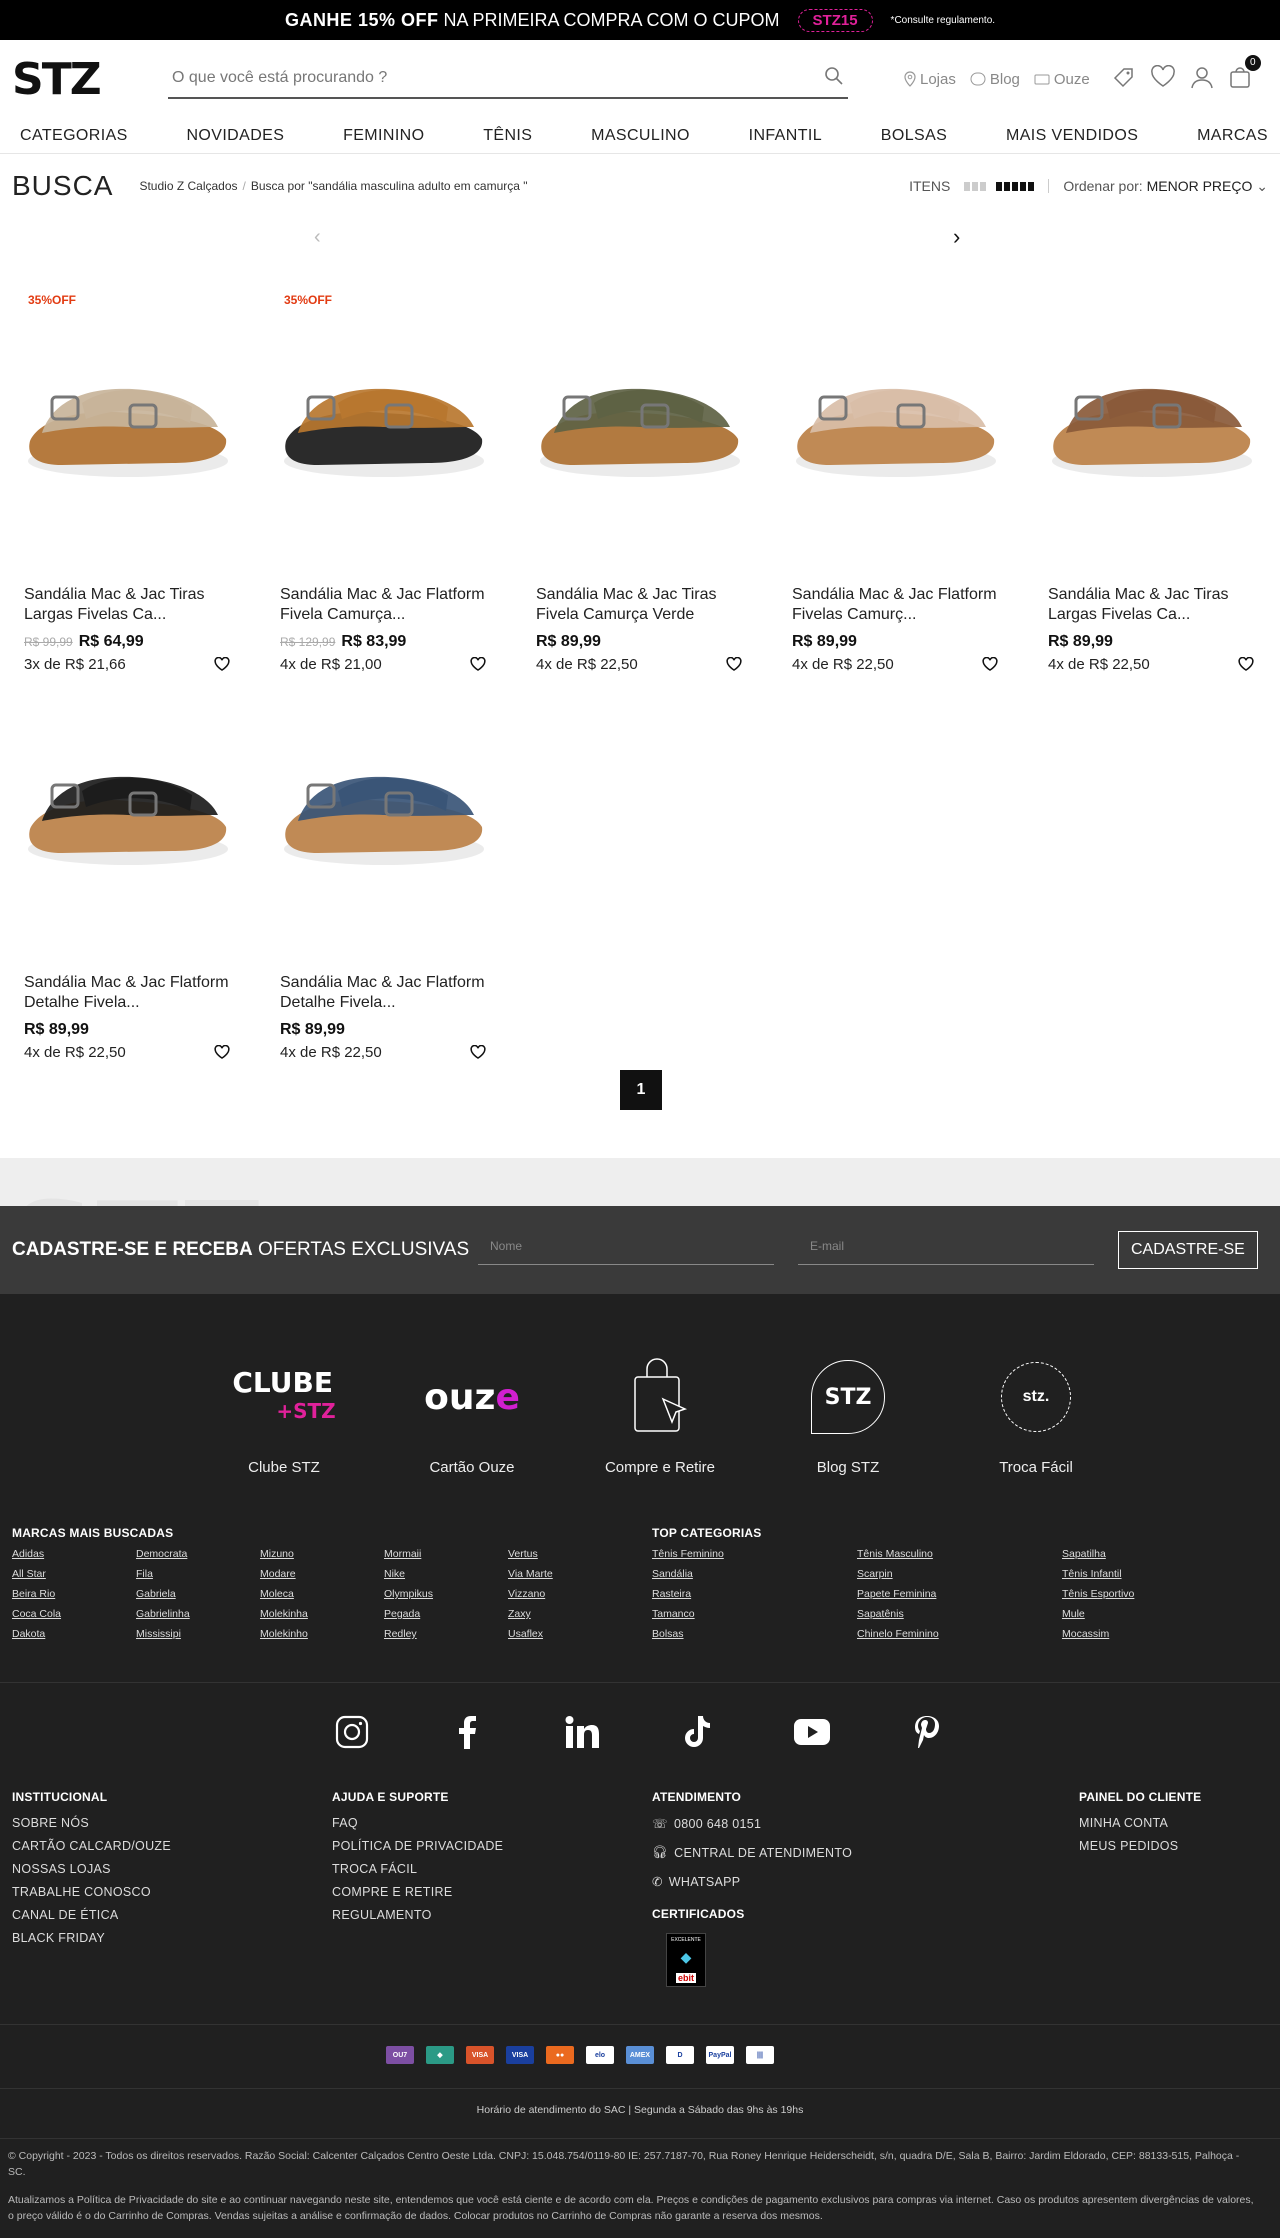 This screenshot has width=1280, height=2238. Describe the element at coordinates (640, 136) in the screenshot. I see `nav-masculino: MASCULINO` at that location.